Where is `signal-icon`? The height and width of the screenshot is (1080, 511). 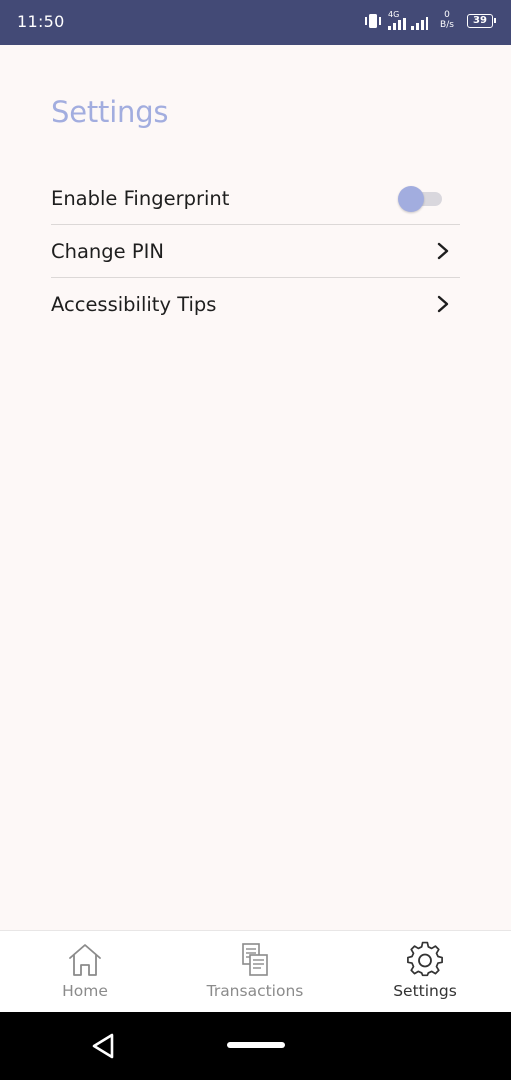 signal-icon is located at coordinates (397, 24).